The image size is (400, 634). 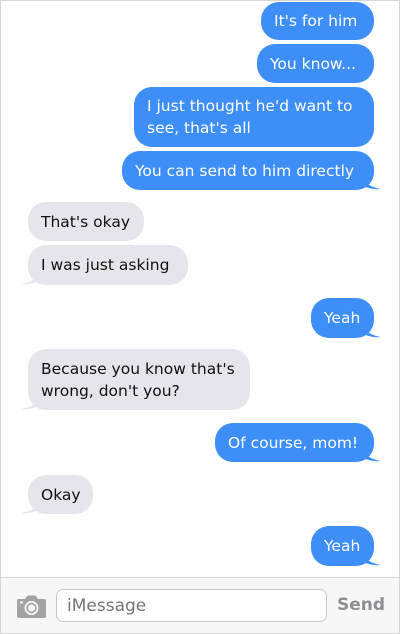 I want to click on message-composer: Send, so click(x=200, y=605).